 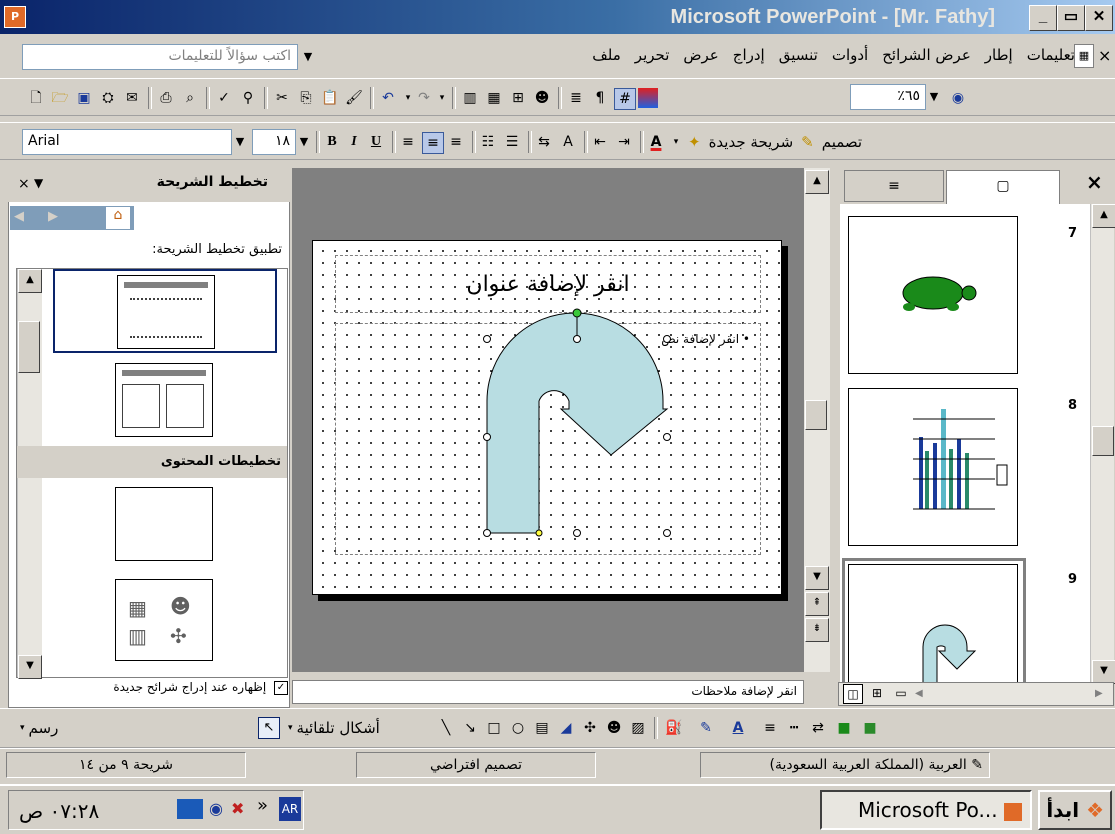 What do you see at coordinates (269, 728) in the screenshot?
I see `select-objects-icon: ↖` at bounding box center [269, 728].